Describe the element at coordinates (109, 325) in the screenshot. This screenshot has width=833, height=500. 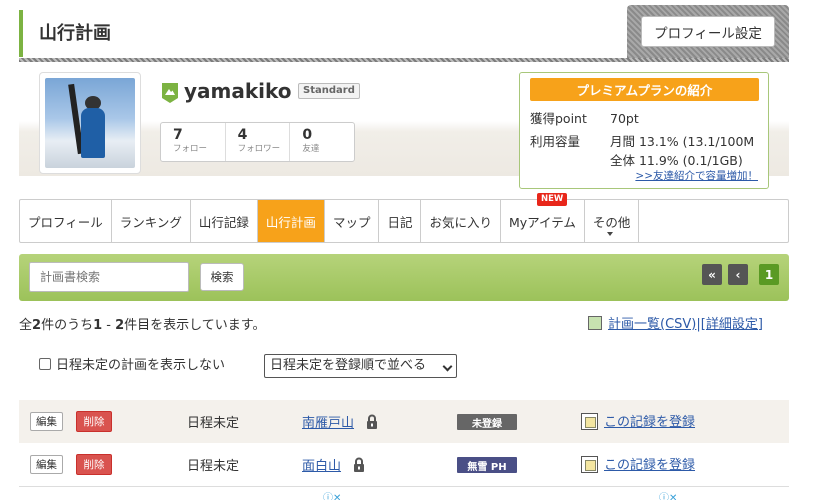
I see `summary-dash: -` at that location.